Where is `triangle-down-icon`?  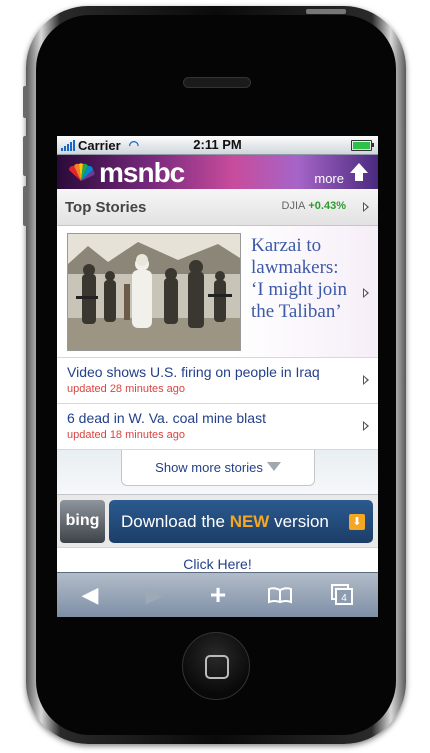
triangle-down-icon is located at coordinates (273, 467).